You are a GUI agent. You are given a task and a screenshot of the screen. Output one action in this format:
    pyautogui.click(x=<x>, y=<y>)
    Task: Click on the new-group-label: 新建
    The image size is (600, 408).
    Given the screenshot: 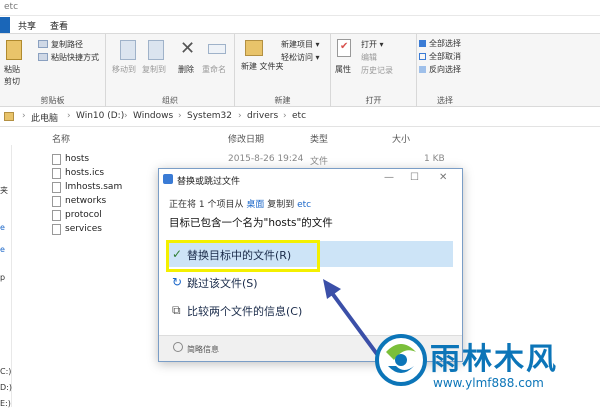 What is the action you would take?
    pyautogui.click(x=282, y=100)
    